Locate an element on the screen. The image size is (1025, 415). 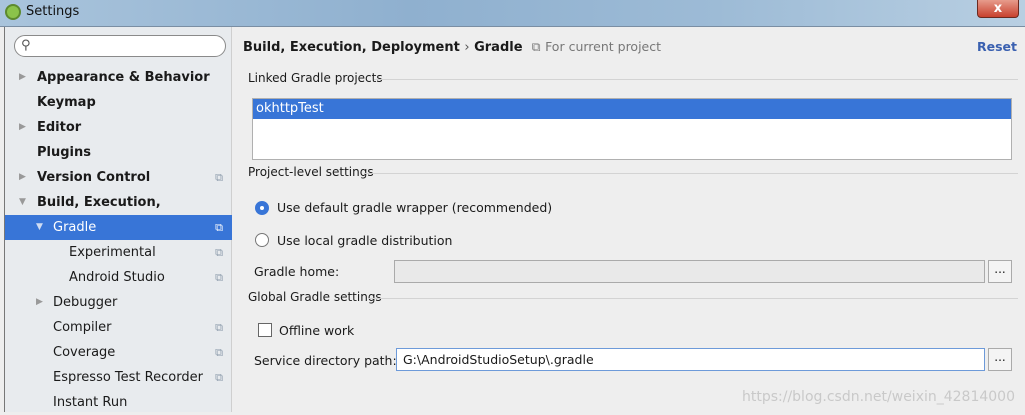
sidebar-item-label: Editor is located at coordinates (59, 127).